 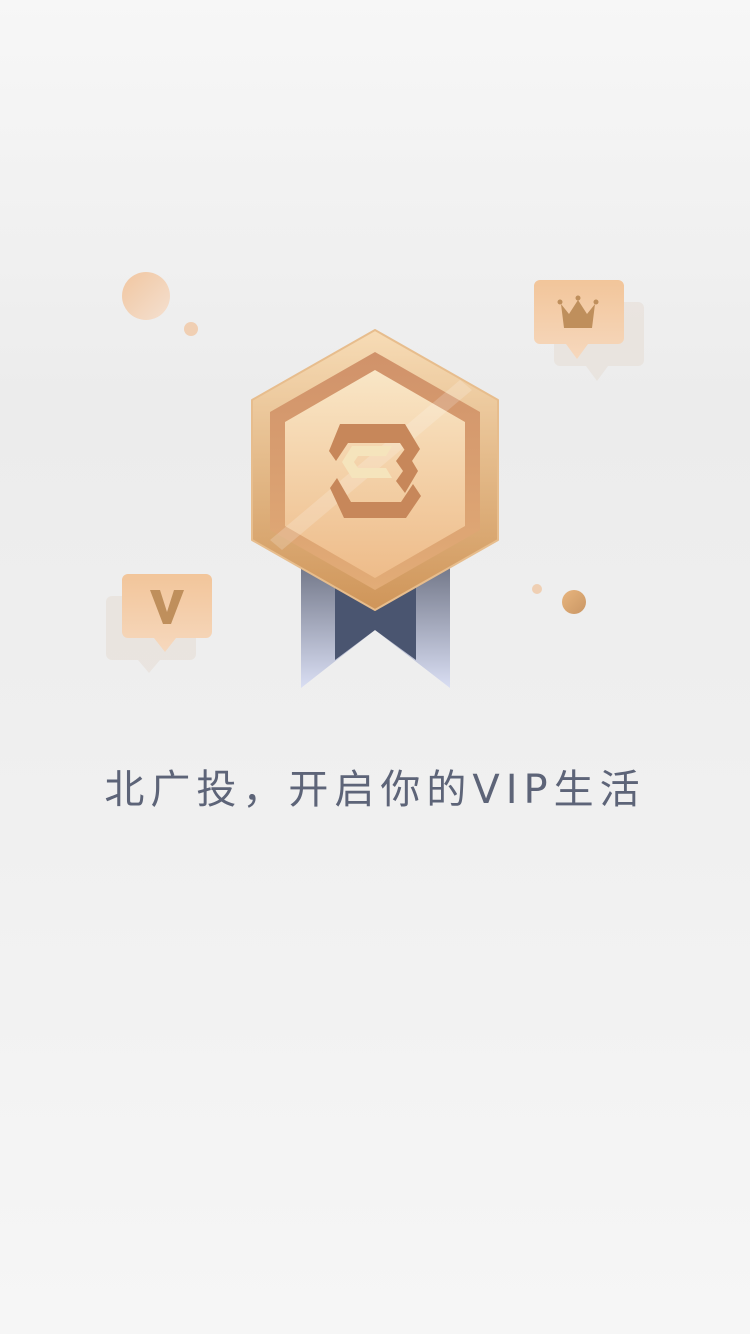 What do you see at coordinates (375, 790) in the screenshot?
I see `slogan-text: 北广投，开启你的VIP生活` at bounding box center [375, 790].